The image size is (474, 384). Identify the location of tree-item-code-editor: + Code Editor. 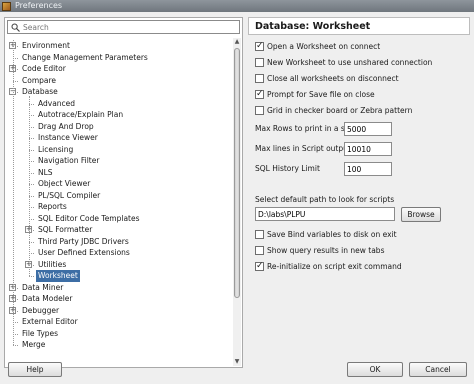
(119, 69).